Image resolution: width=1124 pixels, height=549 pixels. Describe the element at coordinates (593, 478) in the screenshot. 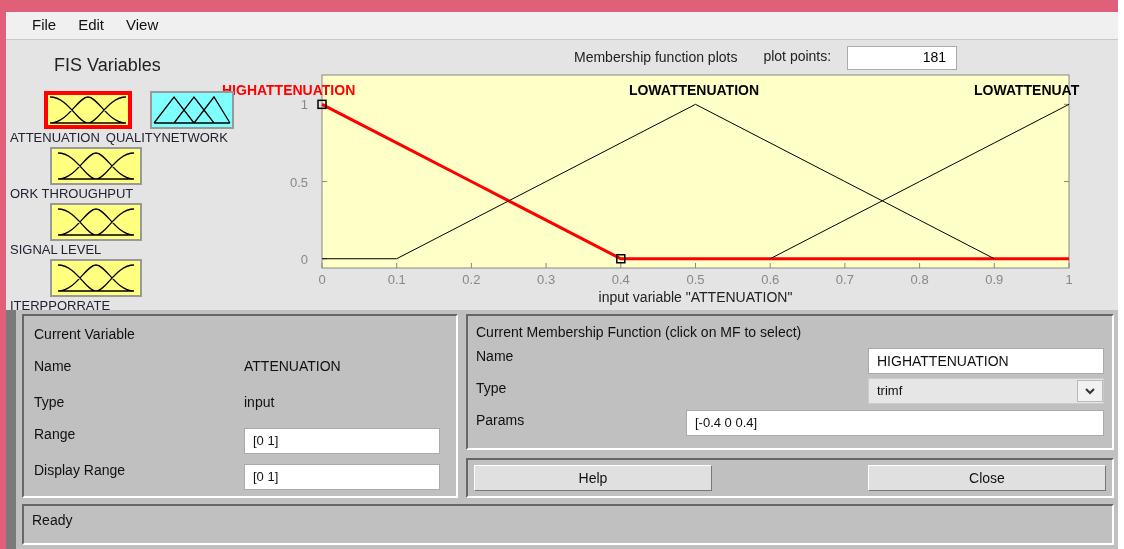

I see `dialog-button: Help` at that location.